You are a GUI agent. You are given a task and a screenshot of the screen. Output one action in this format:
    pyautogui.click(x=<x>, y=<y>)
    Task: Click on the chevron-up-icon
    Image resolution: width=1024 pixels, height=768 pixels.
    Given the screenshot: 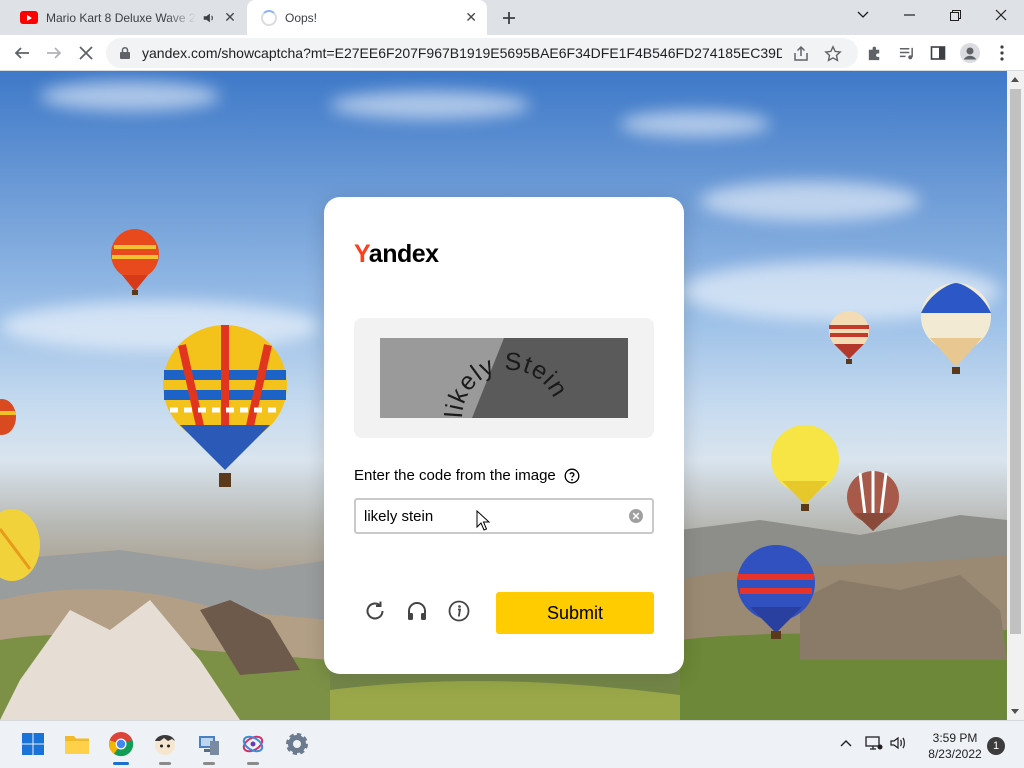 What is the action you would take?
    pyautogui.click(x=846, y=743)
    